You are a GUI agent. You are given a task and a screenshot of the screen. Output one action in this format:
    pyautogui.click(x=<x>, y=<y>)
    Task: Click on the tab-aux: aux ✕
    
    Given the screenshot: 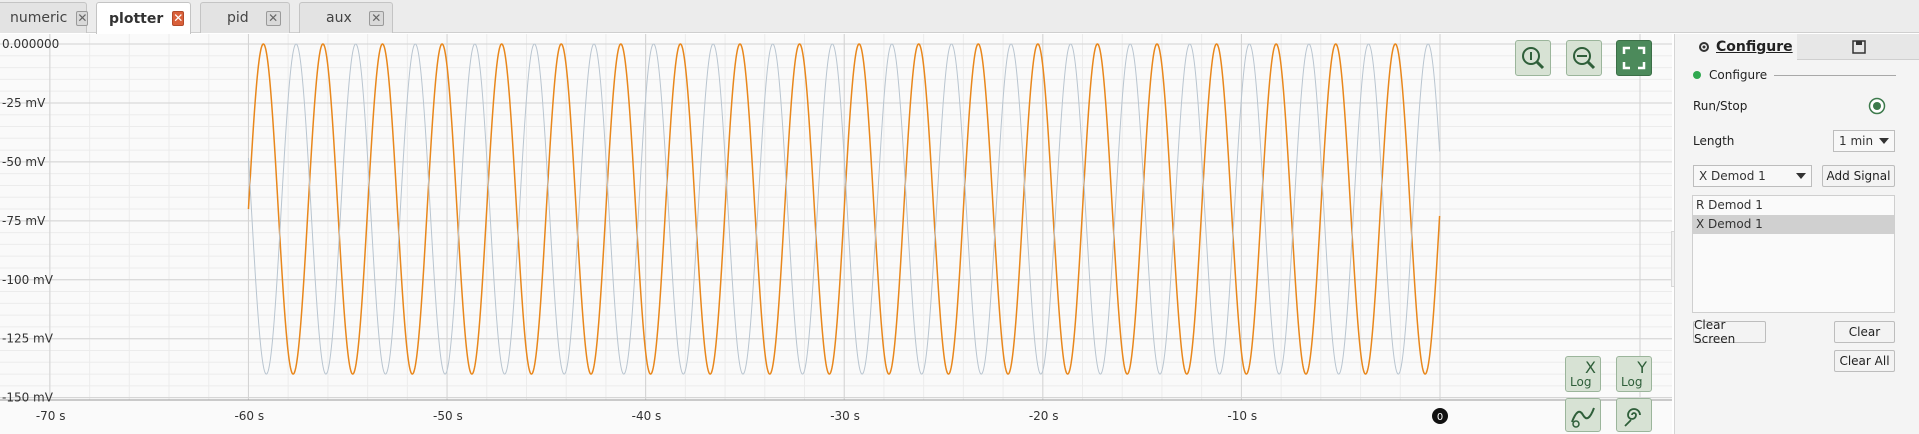 What is the action you would take?
    pyautogui.click(x=346, y=17)
    